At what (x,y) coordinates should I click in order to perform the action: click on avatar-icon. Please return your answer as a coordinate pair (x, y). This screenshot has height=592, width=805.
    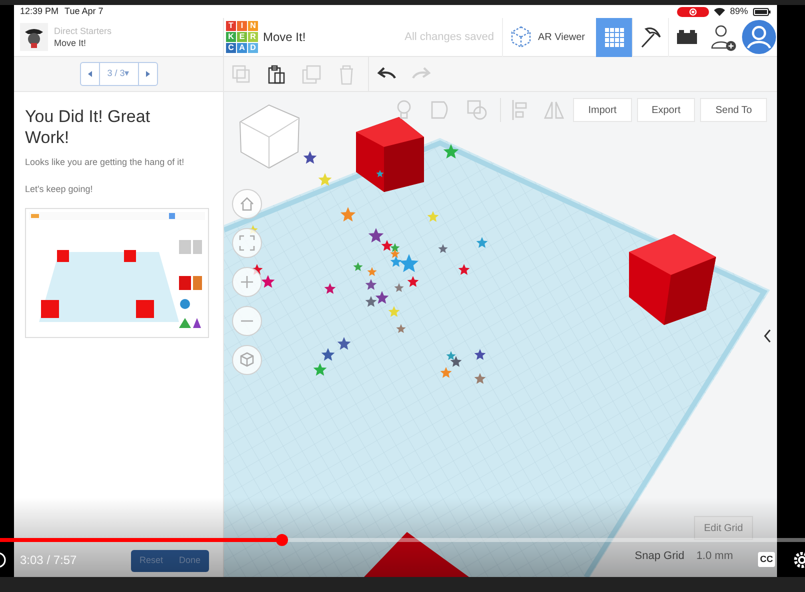
    Looking at the image, I should click on (759, 37).